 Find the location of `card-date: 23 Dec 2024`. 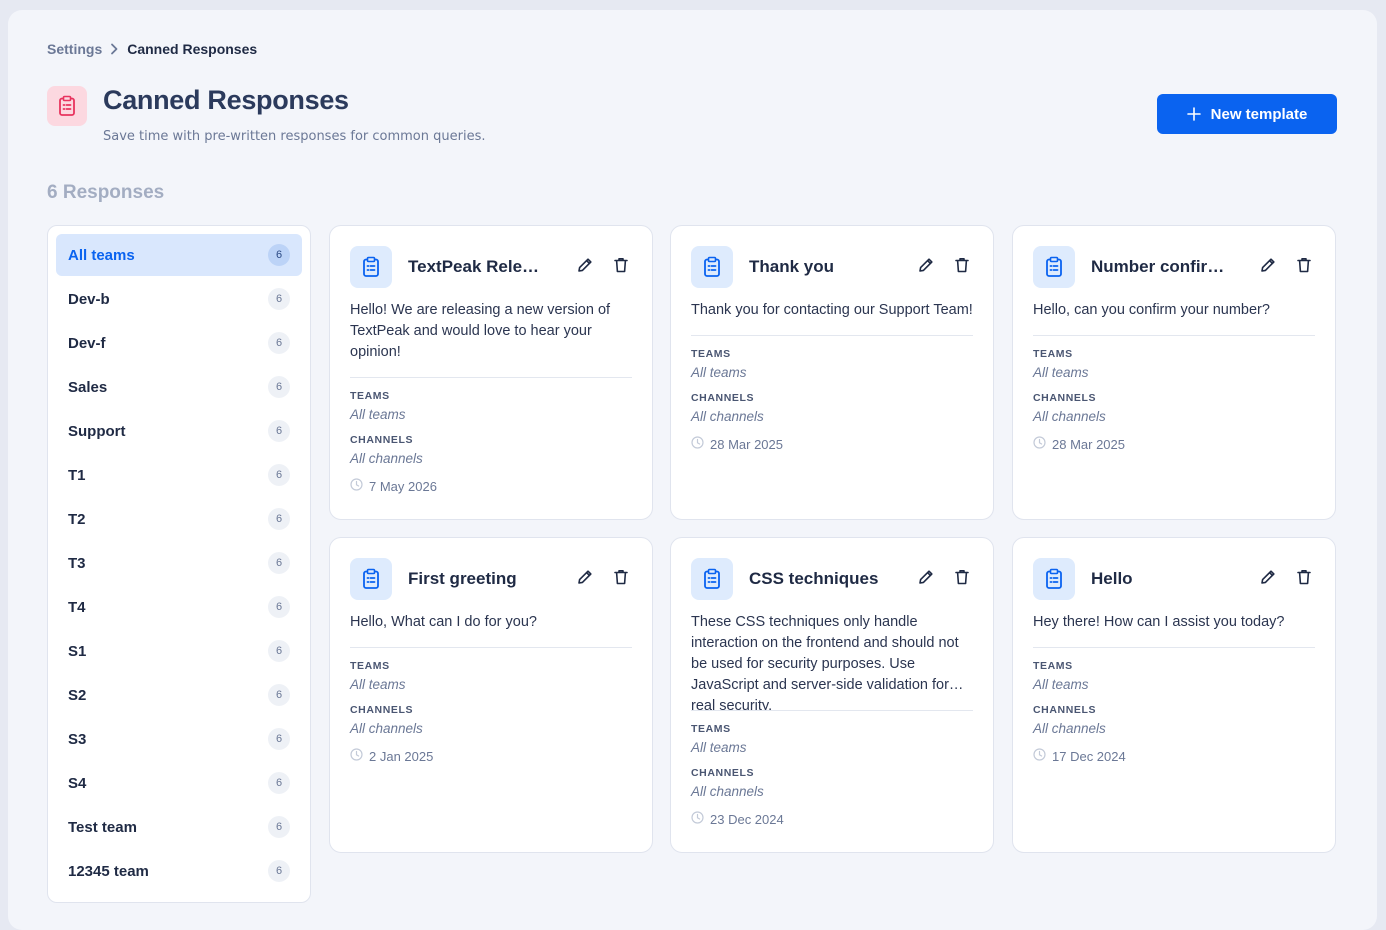

card-date: 23 Dec 2024 is located at coordinates (832, 819).